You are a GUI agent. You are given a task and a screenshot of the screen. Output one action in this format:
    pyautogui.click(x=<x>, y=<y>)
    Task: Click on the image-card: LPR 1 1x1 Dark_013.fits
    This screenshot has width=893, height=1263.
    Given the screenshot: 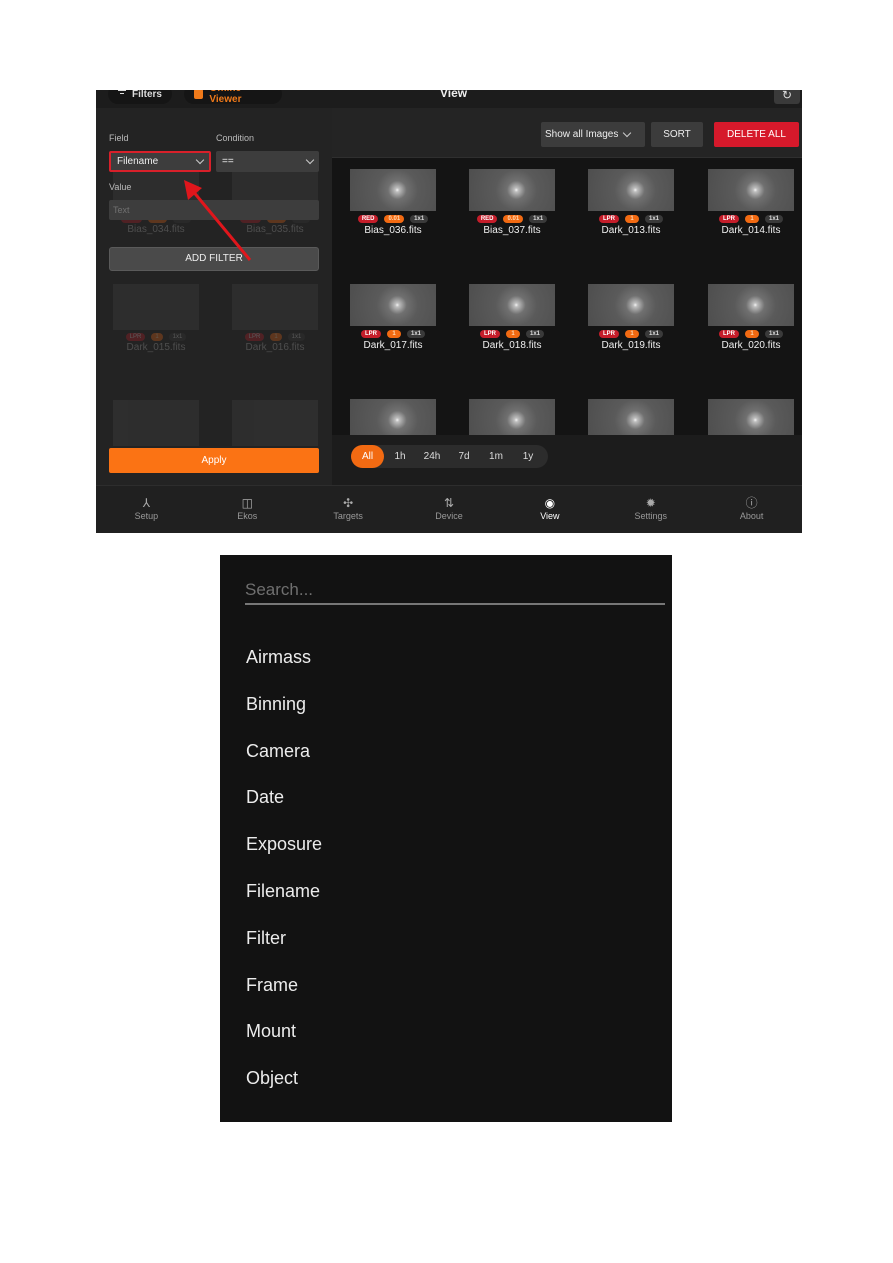 What is the action you would take?
    pyautogui.click(x=631, y=202)
    